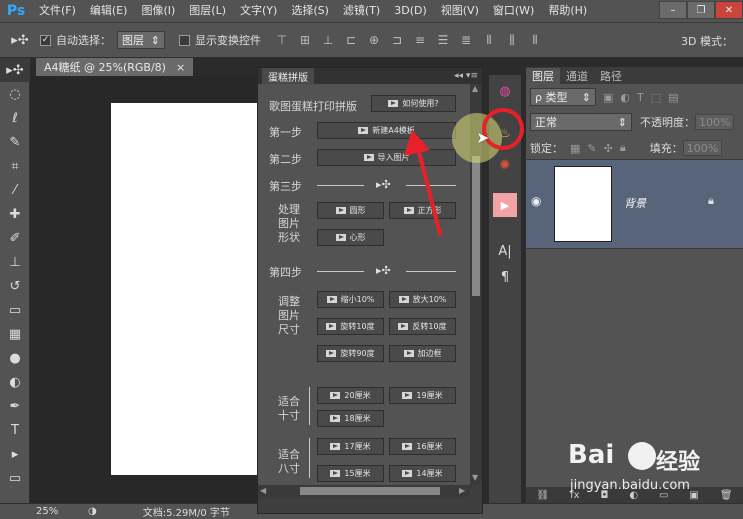  What do you see at coordinates (640, 97) in the screenshot?
I see `filter-type-icon: T` at bounding box center [640, 97].